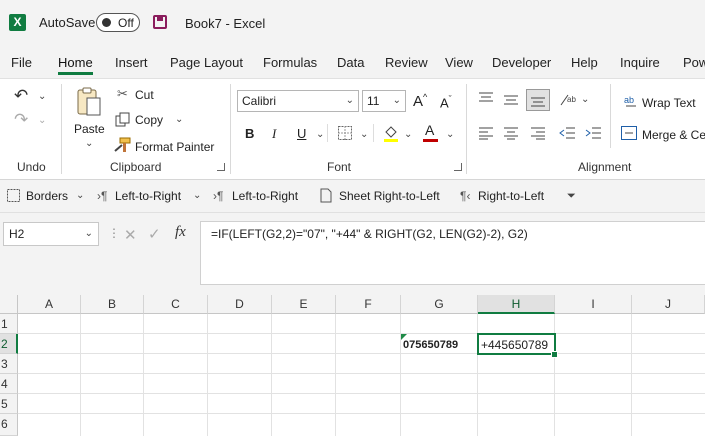  I want to click on group-label-alignment: Alignment, so click(605, 167).